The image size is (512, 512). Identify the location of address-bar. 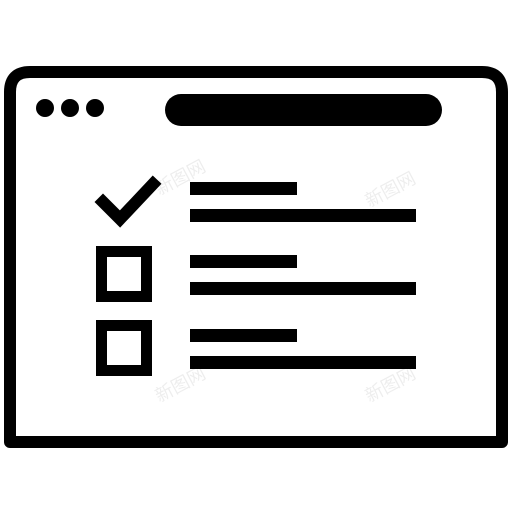
(303, 110).